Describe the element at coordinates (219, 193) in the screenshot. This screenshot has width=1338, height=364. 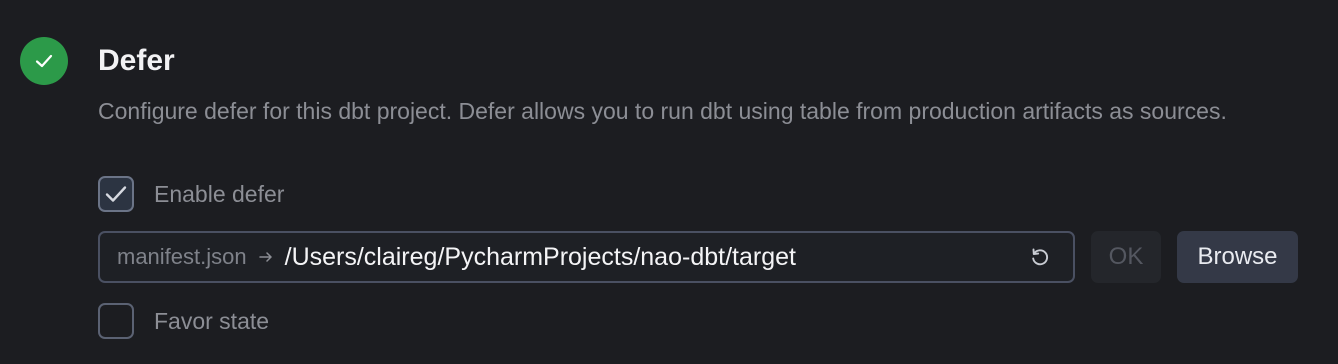
I see `enable-defer-label: Enable defer` at that location.